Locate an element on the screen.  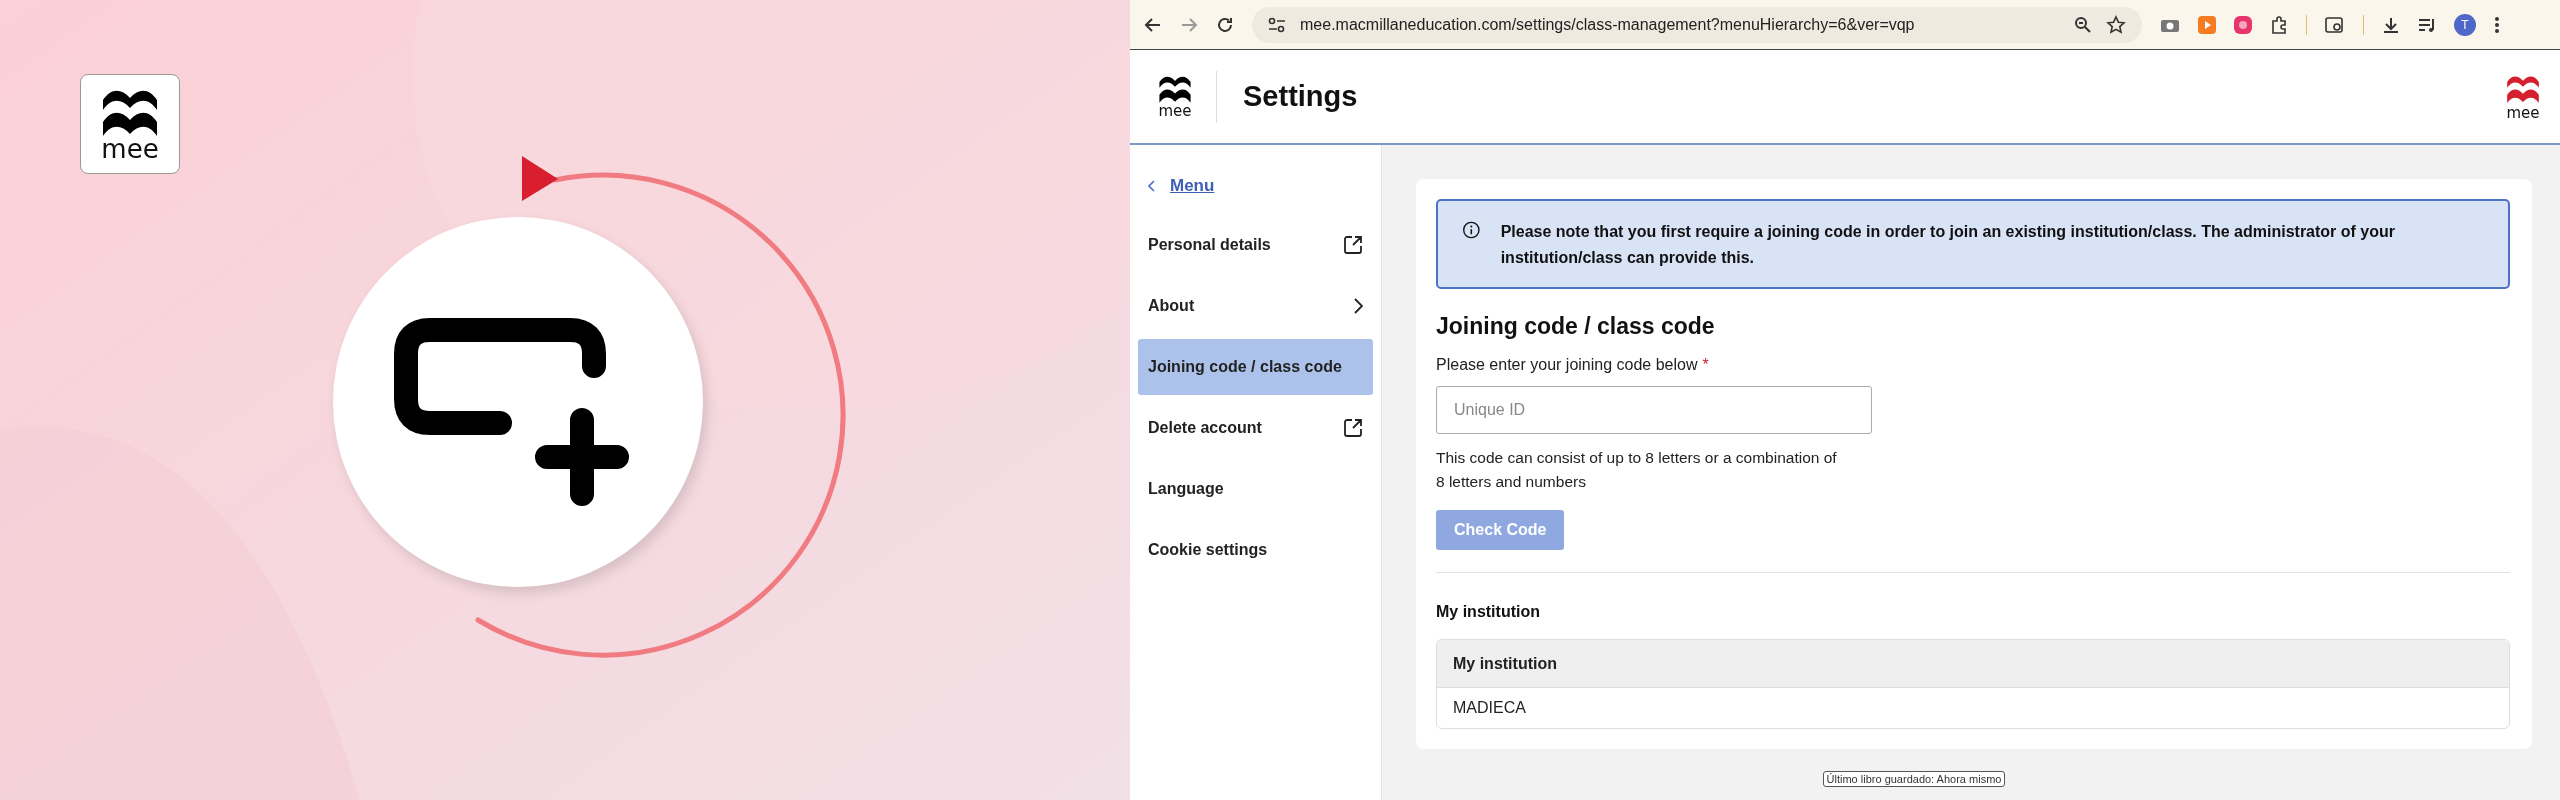
sidebar-item: Cookie settings is located at coordinates (1255, 550).